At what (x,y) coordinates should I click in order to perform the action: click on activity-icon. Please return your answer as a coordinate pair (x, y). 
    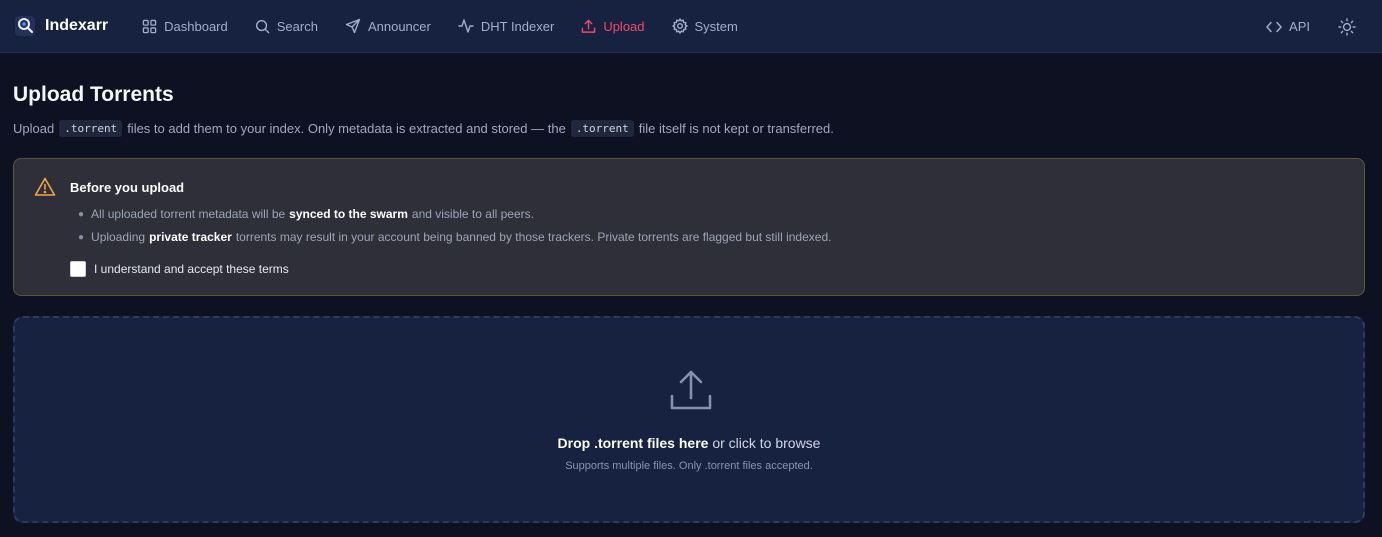
    Looking at the image, I should click on (466, 26).